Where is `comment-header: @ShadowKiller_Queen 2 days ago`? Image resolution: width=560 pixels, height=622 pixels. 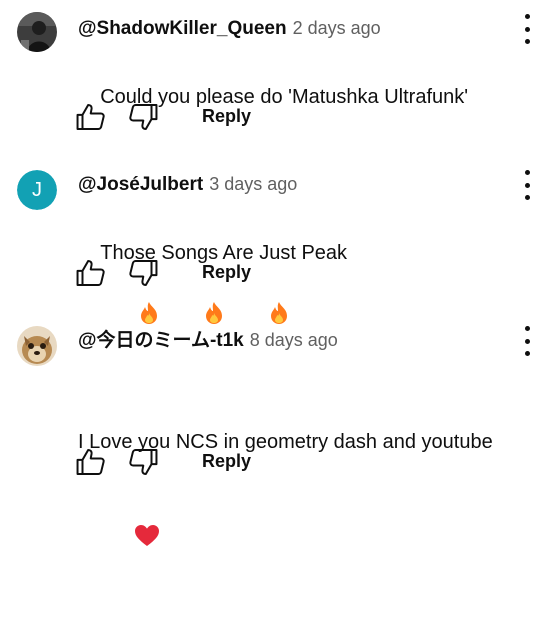 comment-header: @ShadowKiller_Queen 2 days ago is located at coordinates (229, 28).